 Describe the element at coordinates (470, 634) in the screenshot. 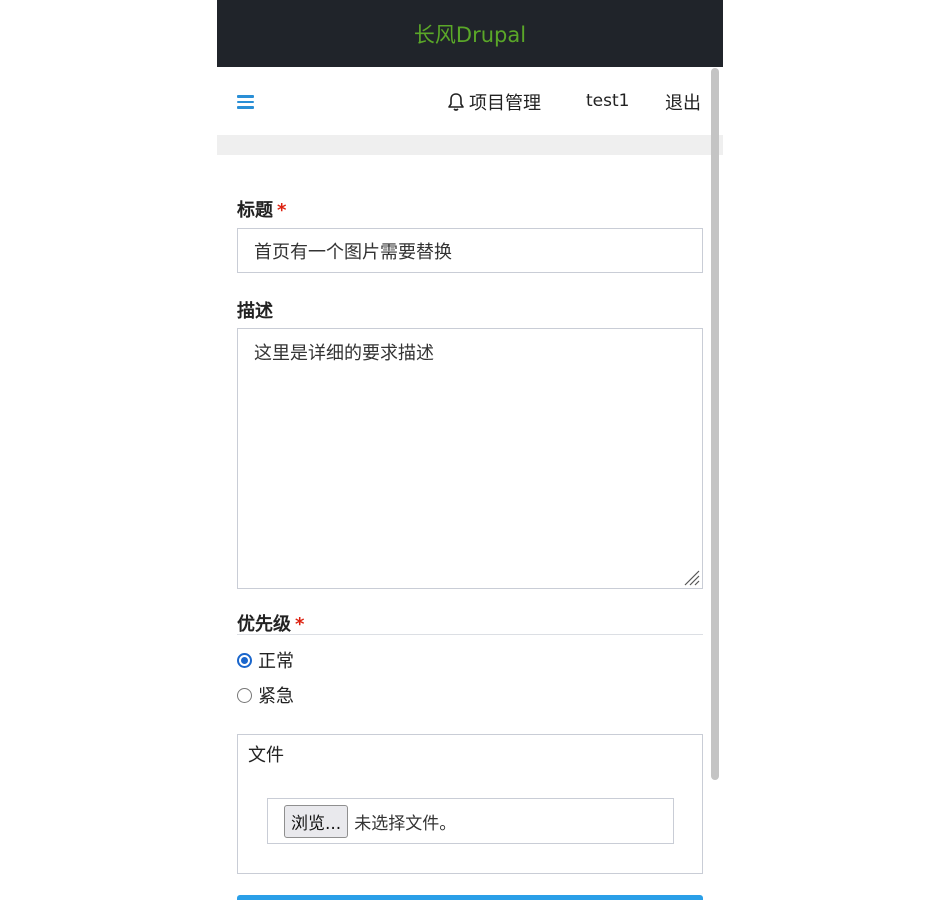

I see `priority-divider` at that location.